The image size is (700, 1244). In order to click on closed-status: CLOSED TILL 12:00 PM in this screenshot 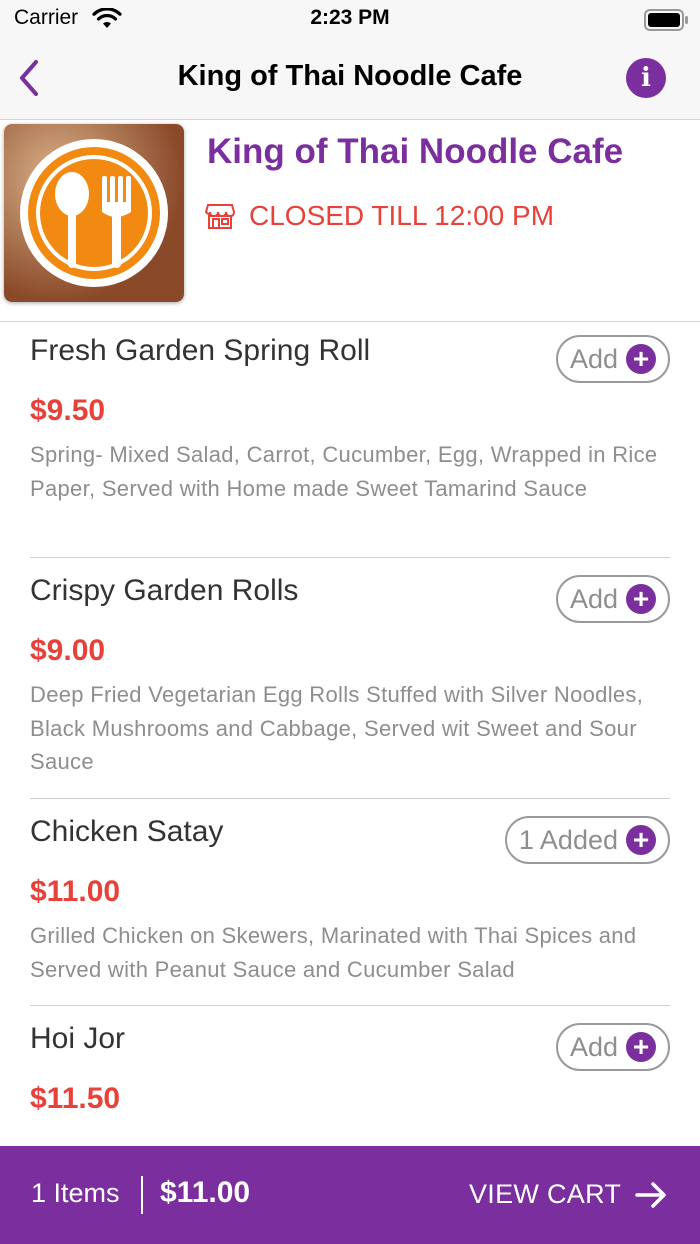, I will do `click(402, 215)`.